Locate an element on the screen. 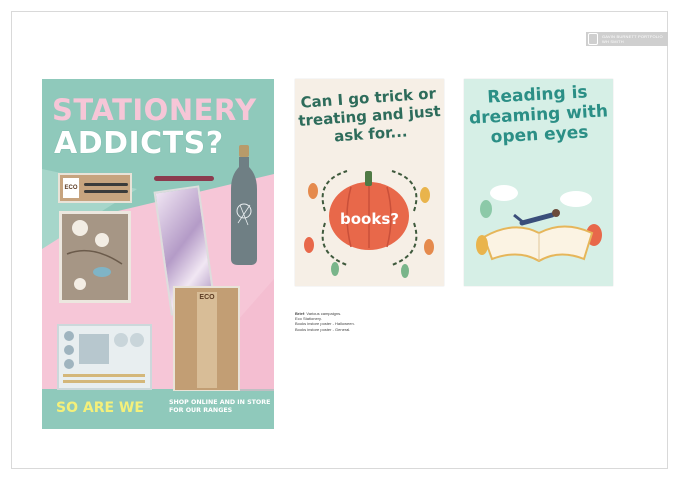 Image resolution: width=680 pixels, height=481 pixels. badge-subtitle: WH SMITH is located at coordinates (613, 41).